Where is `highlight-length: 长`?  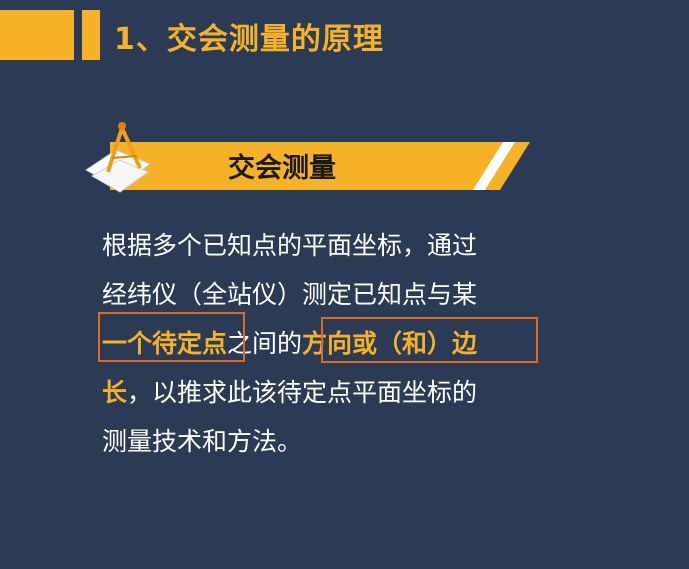 highlight-length: 长 is located at coordinates (115, 392).